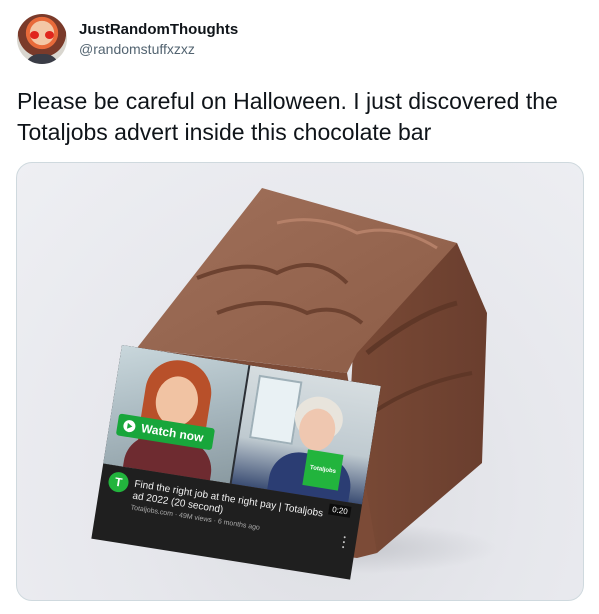 This screenshot has height=614, width=599. Describe the element at coordinates (344, 543) in the screenshot. I see `more-vertical-icon` at that location.